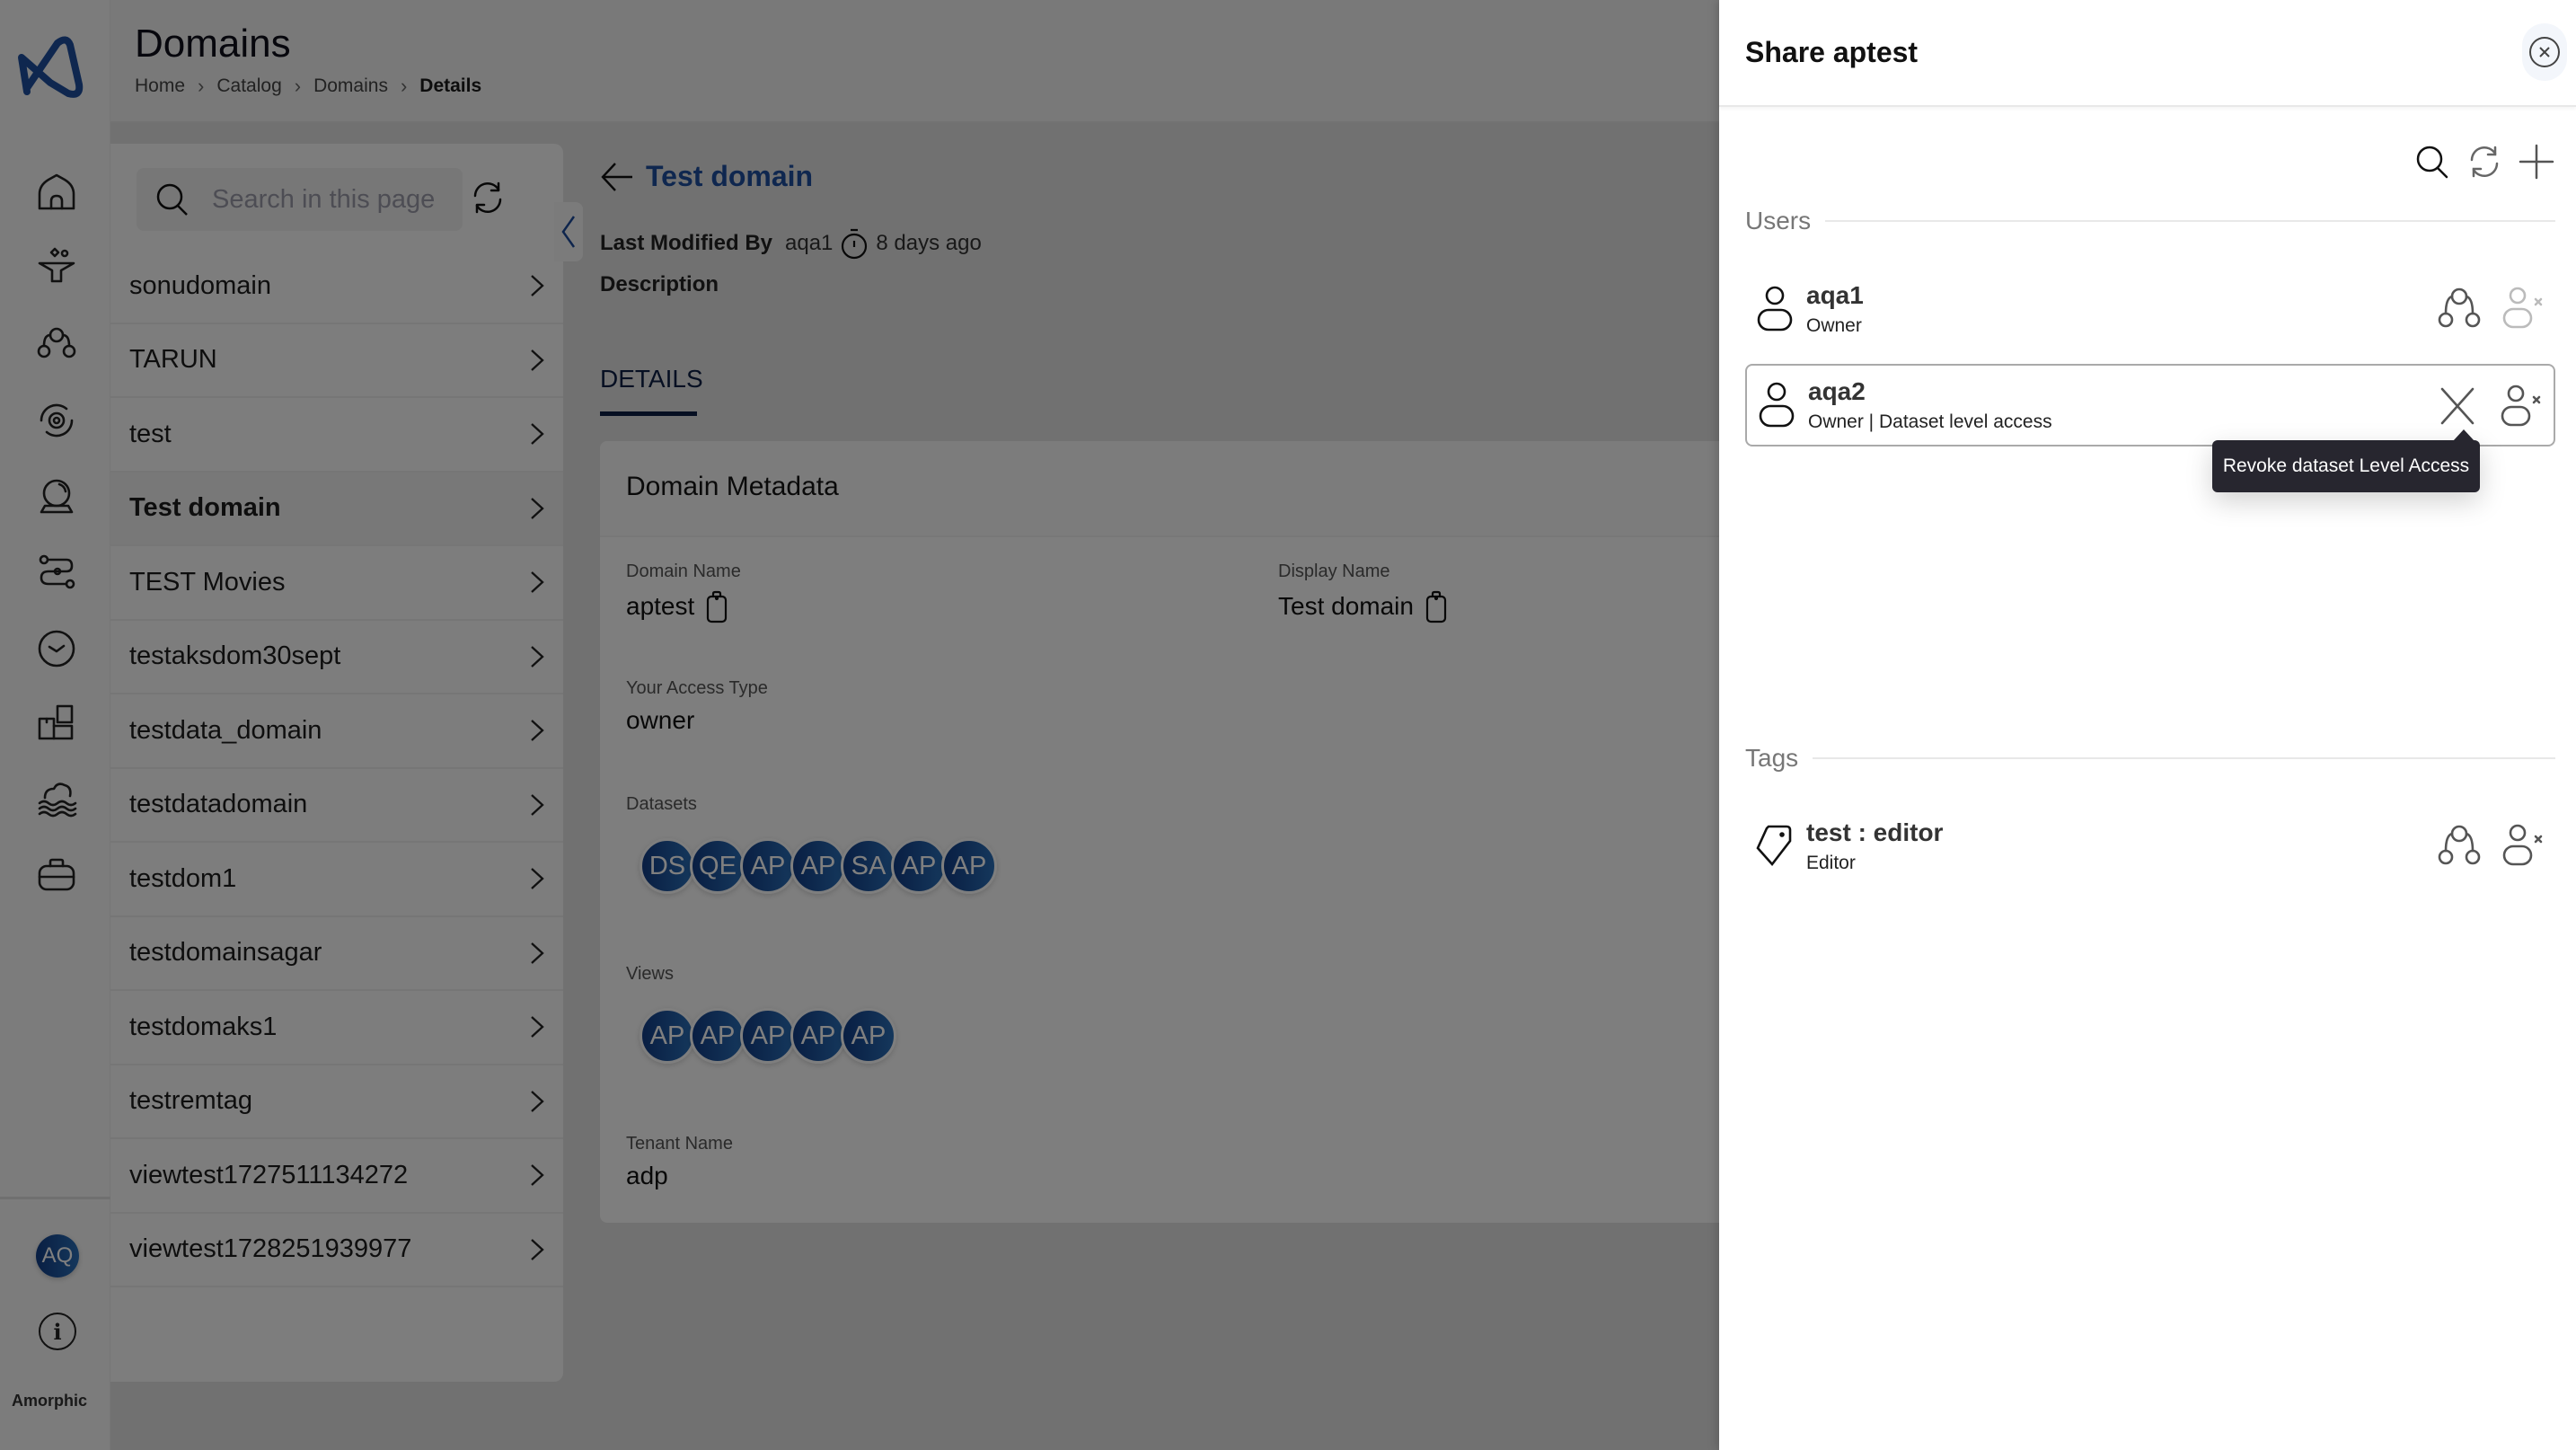 Image resolution: width=2576 pixels, height=1450 pixels. Describe the element at coordinates (2150, 405) in the screenshot. I see `user-row: aqa2 Owner | Dataset level access` at that location.